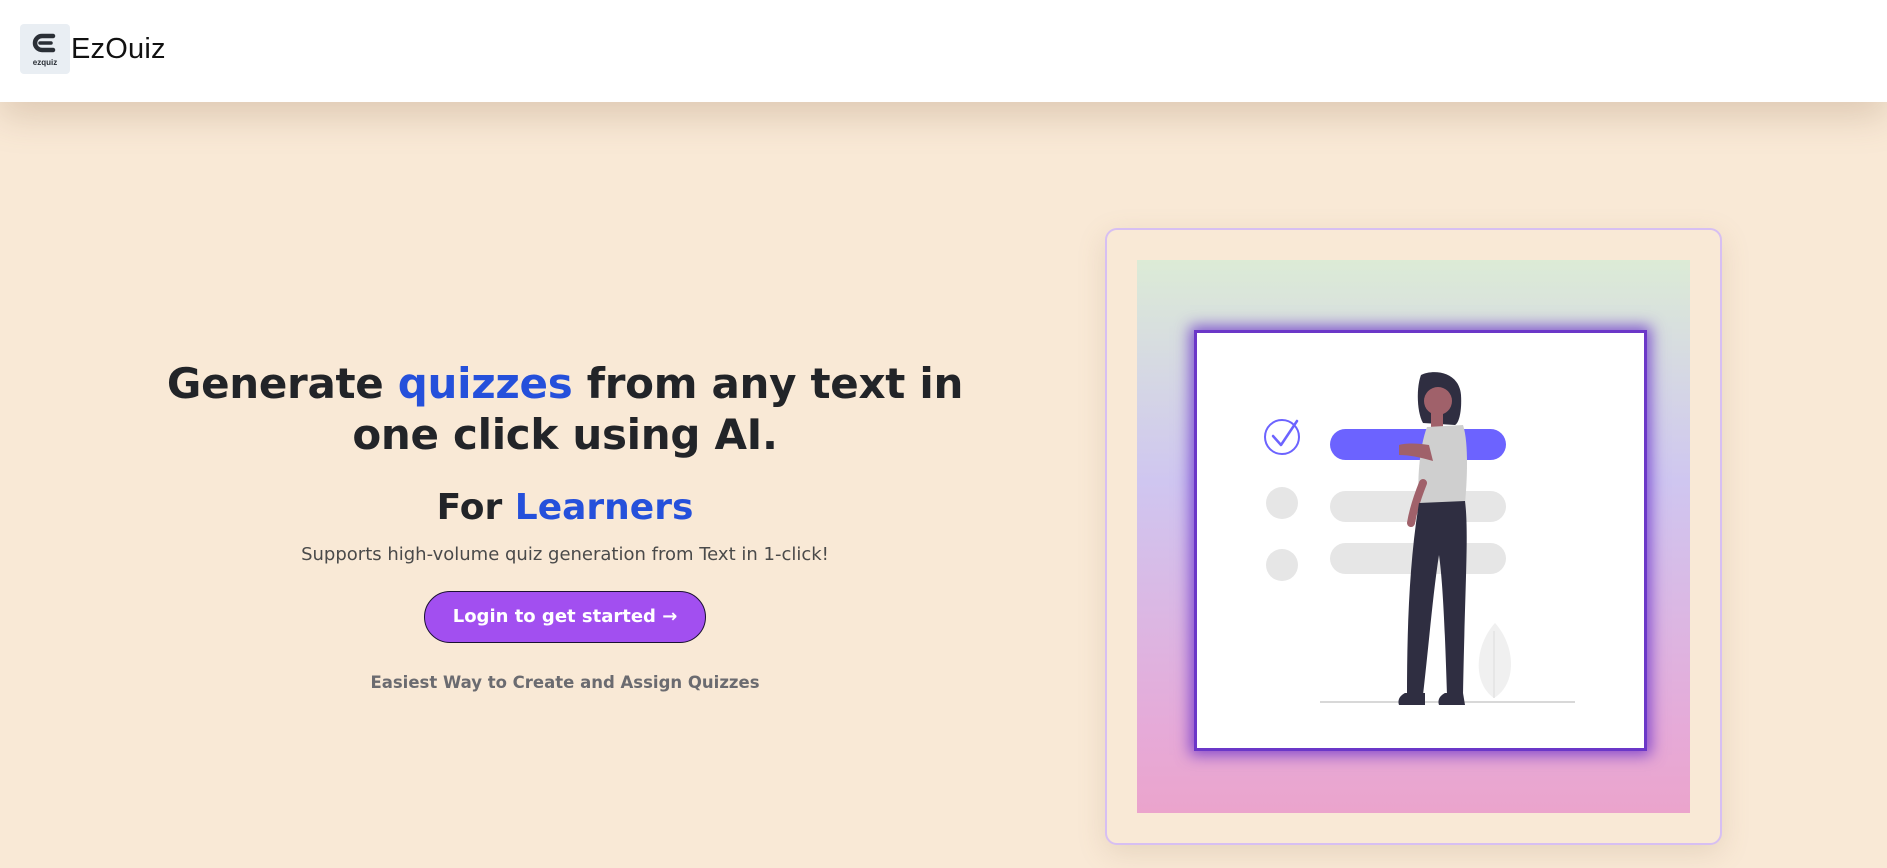  I want to click on headline-accent: quizzes, so click(485, 383).